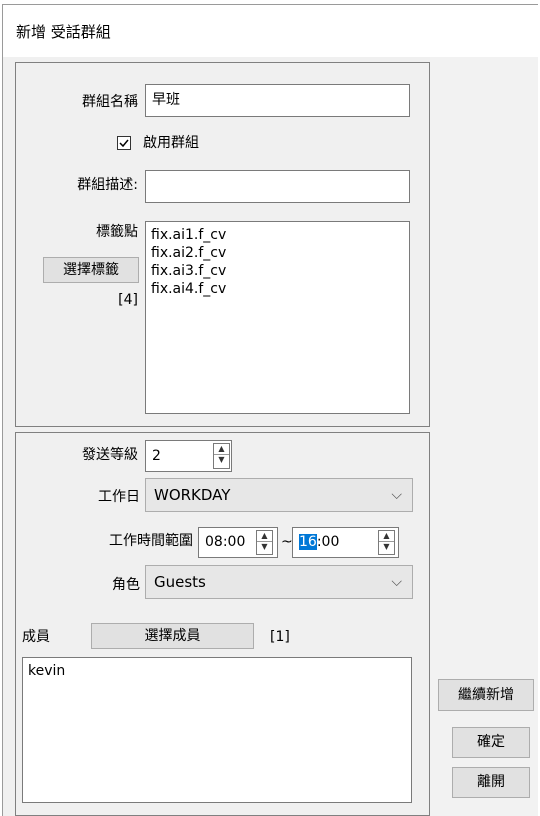 This screenshot has height=816, width=540. What do you see at coordinates (36, 637) in the screenshot?
I see `members-label: 成員` at bounding box center [36, 637].